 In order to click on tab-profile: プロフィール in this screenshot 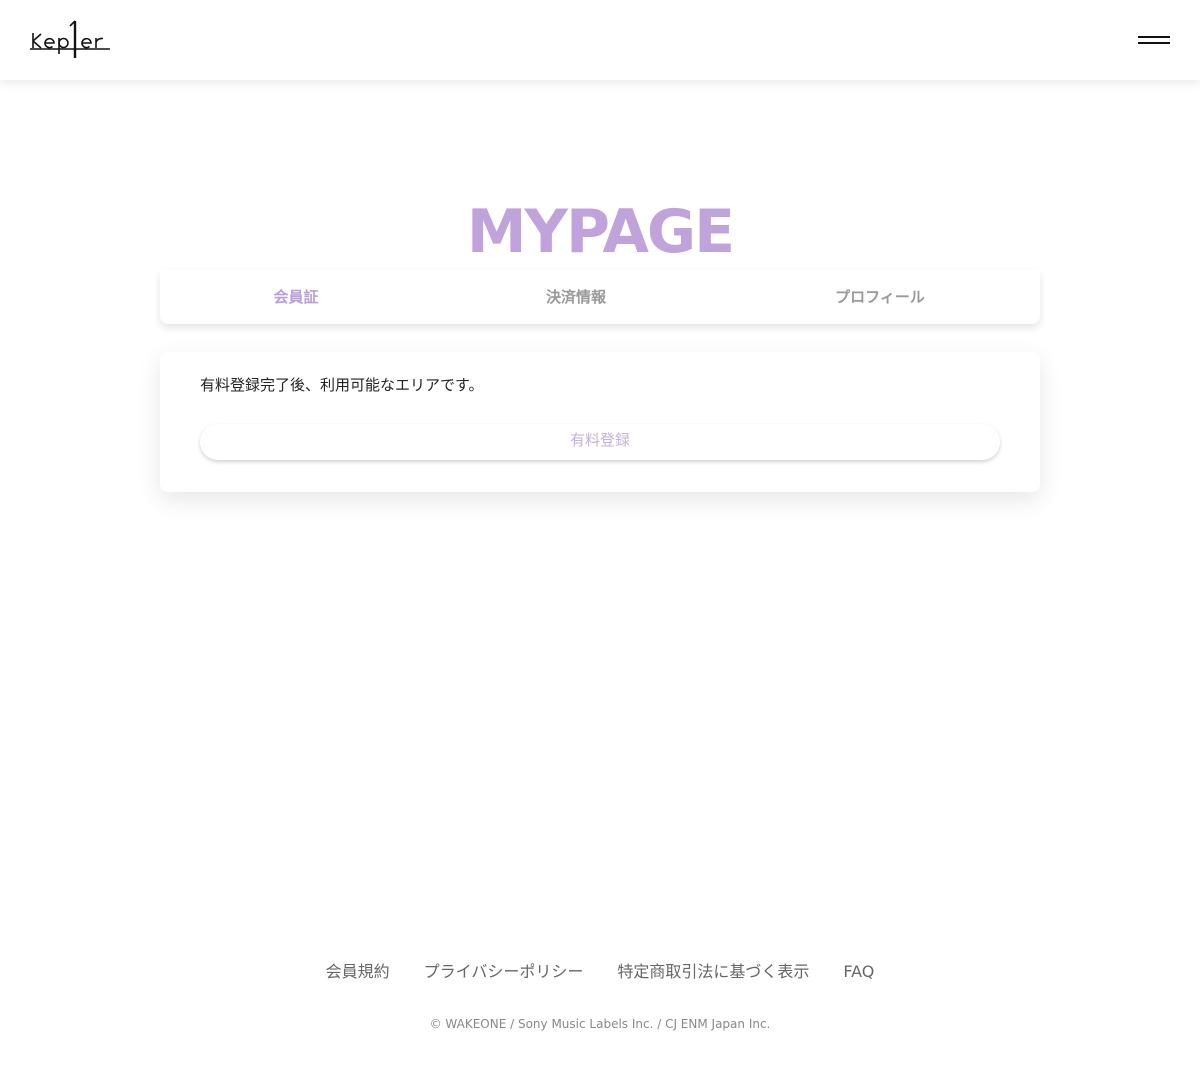, I will do `click(880, 297)`.